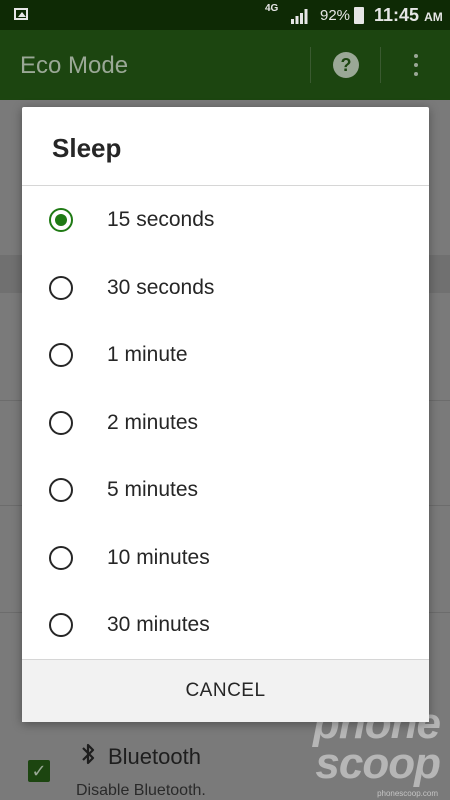 This screenshot has height=800, width=450. What do you see at coordinates (153, 422) in the screenshot?
I see `option-label: 2 minutes` at bounding box center [153, 422].